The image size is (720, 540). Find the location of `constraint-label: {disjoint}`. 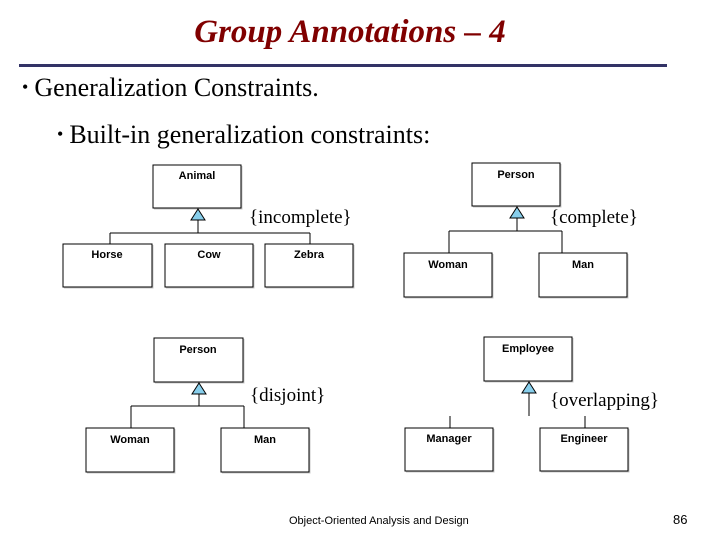

constraint-label: {disjoint} is located at coordinates (287, 395).